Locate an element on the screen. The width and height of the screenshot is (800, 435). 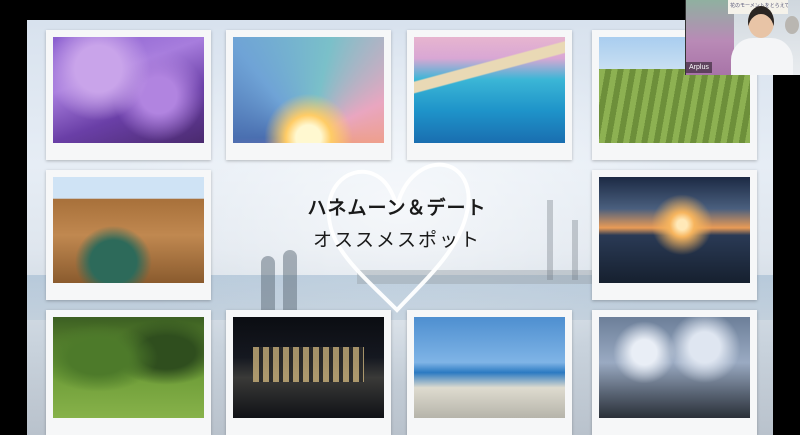
presenter-body is located at coordinates (762, 56).